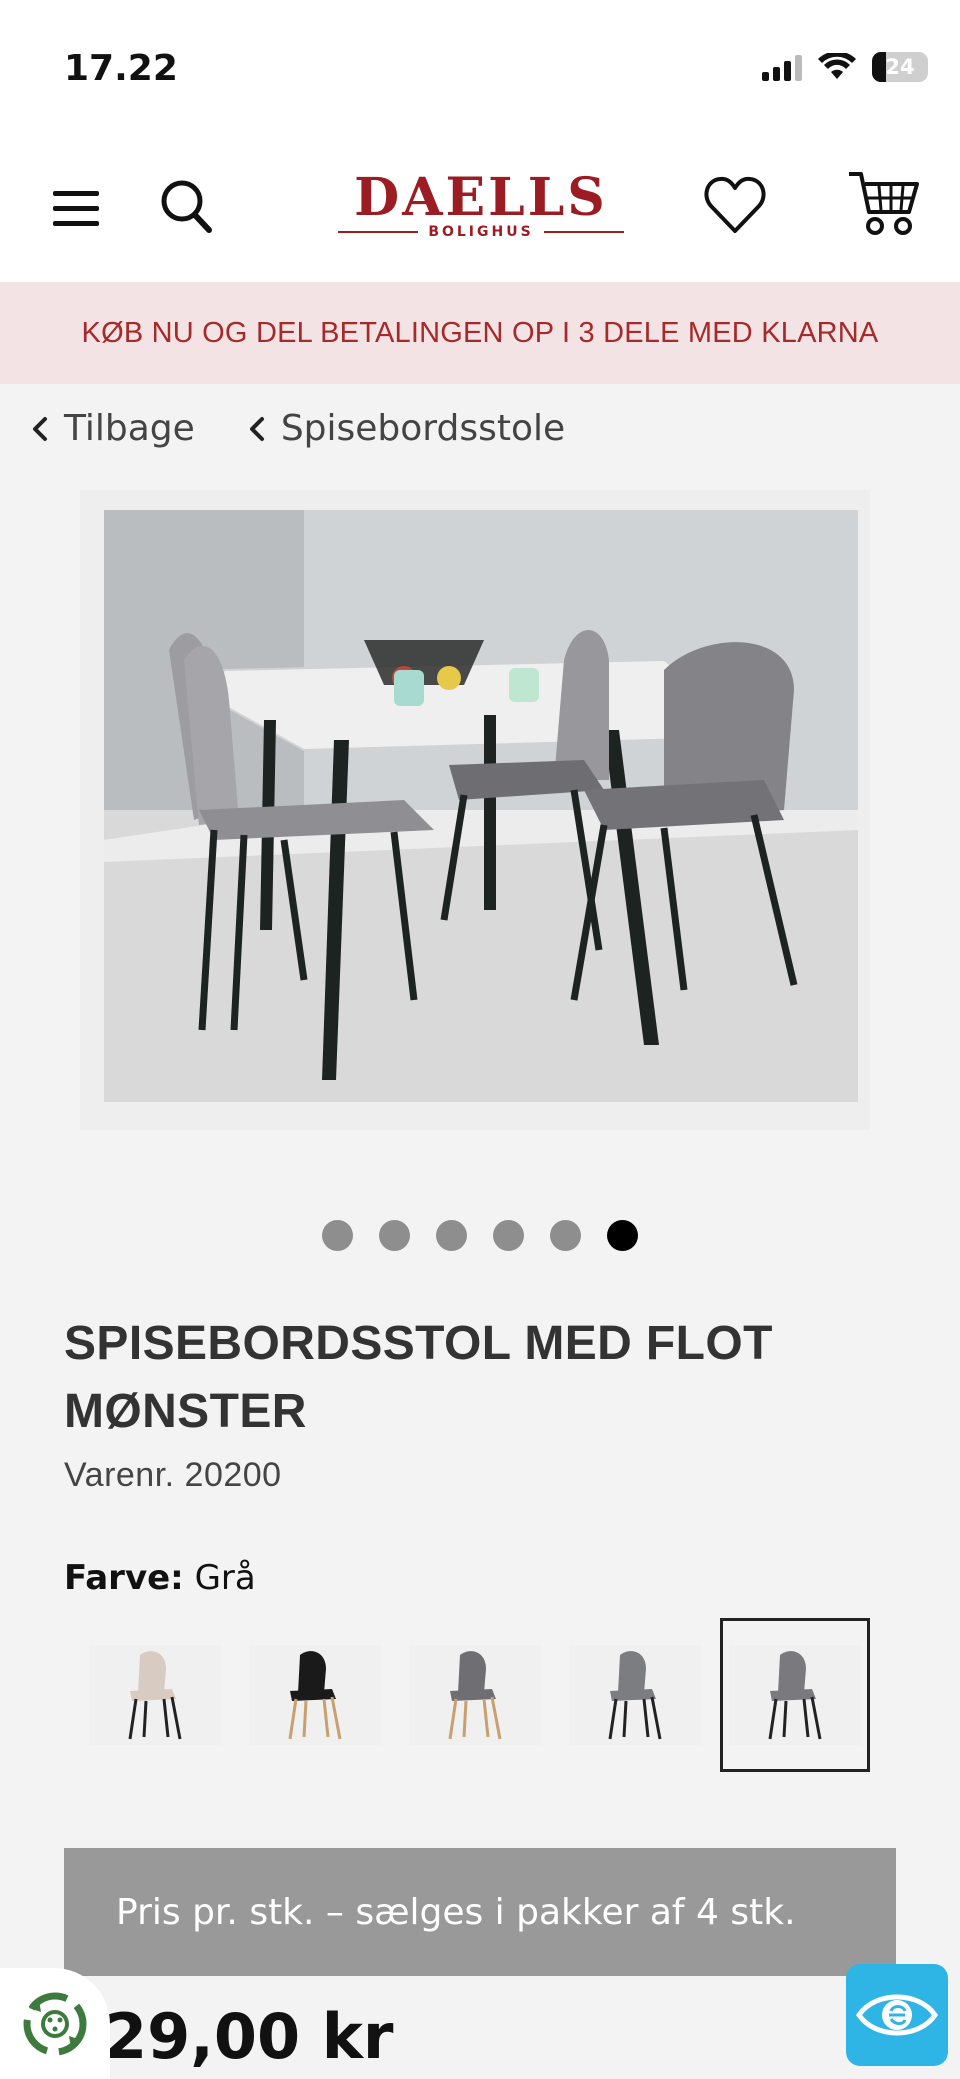 Image resolution: width=960 pixels, height=2079 pixels. What do you see at coordinates (225, 1578) in the screenshot?
I see `color-label-value: Grå` at bounding box center [225, 1578].